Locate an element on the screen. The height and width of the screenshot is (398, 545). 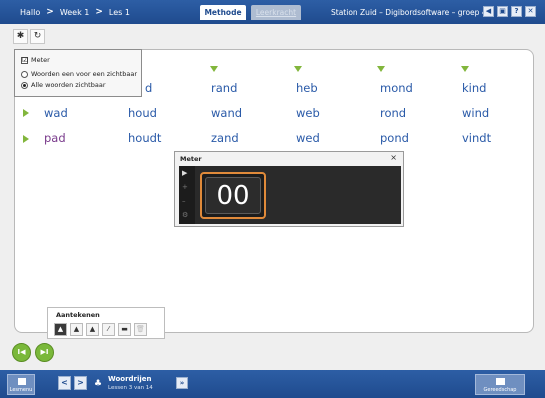
pencil-icon: ▲ is located at coordinates (76, 329).